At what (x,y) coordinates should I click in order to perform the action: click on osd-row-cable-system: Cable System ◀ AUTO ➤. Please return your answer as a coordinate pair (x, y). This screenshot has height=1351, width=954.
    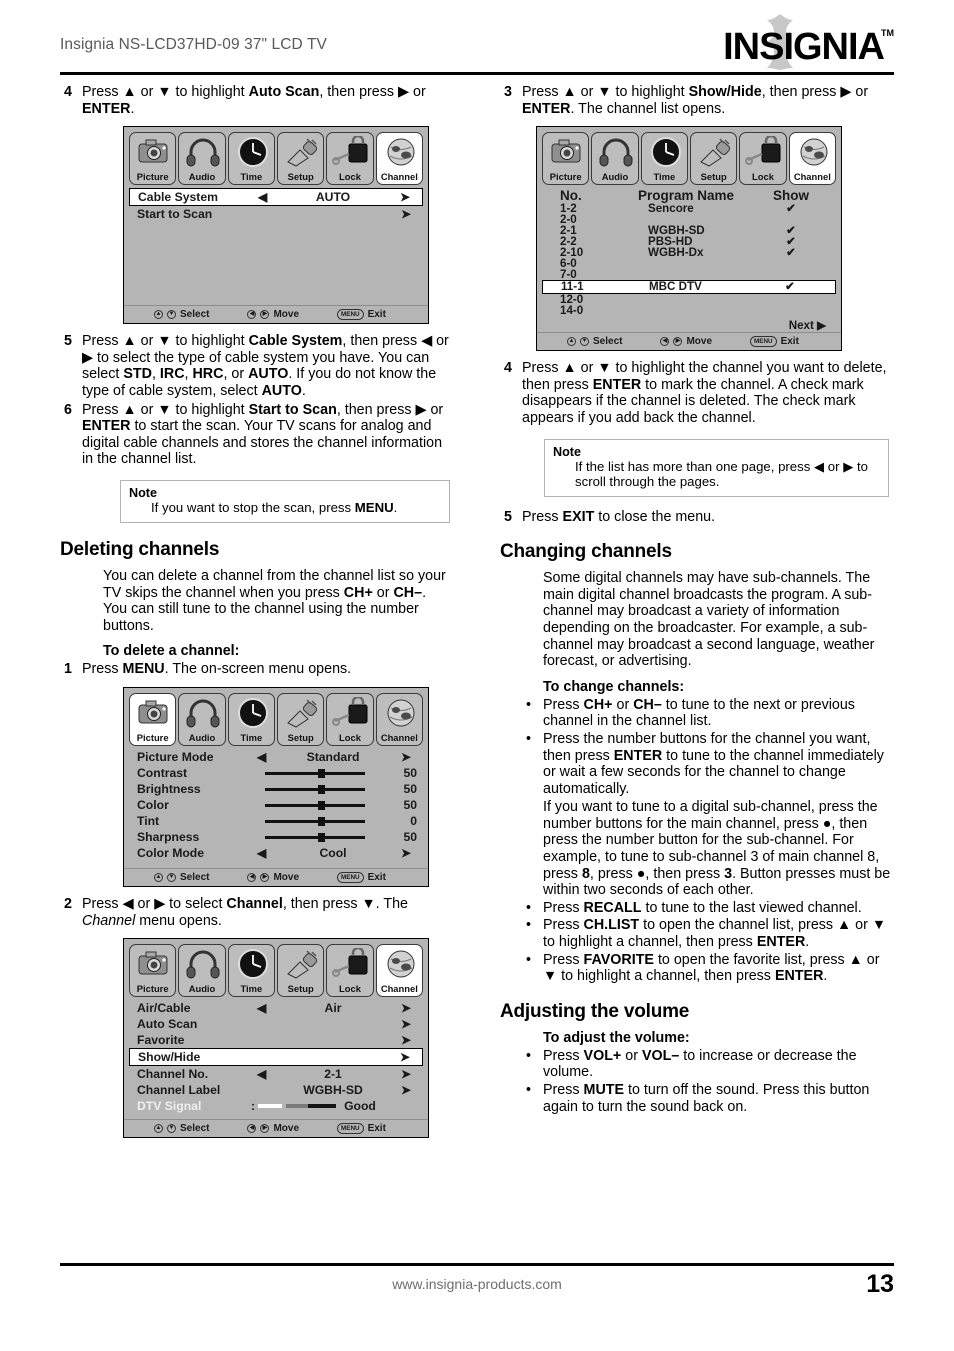
    Looking at the image, I should click on (276, 197).